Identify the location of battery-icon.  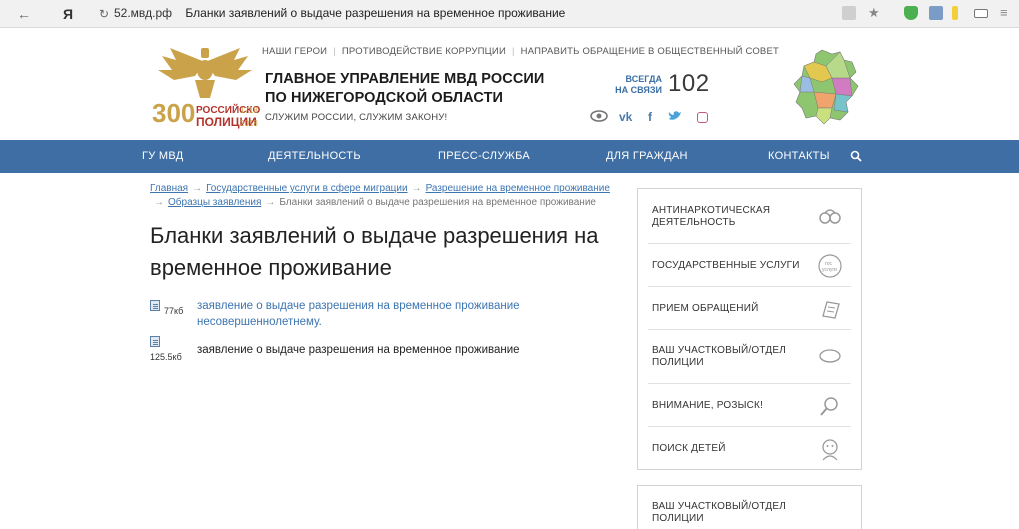
(981, 13).